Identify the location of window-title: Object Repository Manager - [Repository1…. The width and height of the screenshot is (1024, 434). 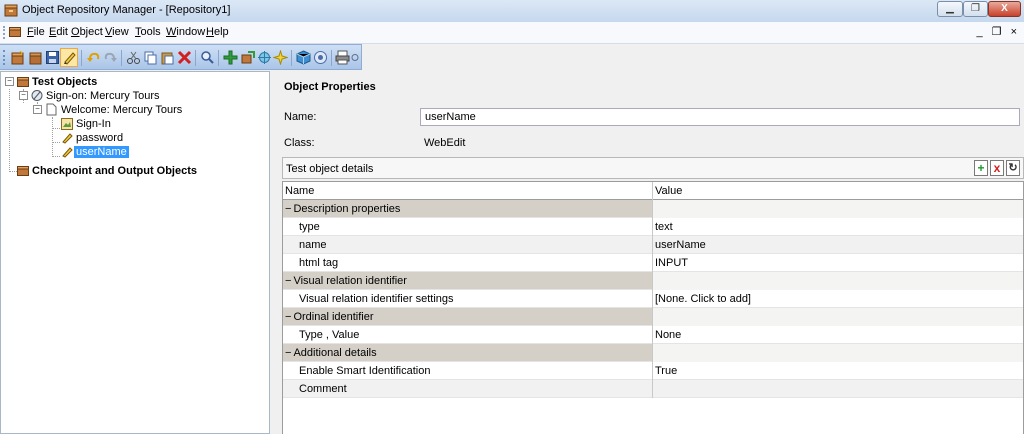
(126, 10).